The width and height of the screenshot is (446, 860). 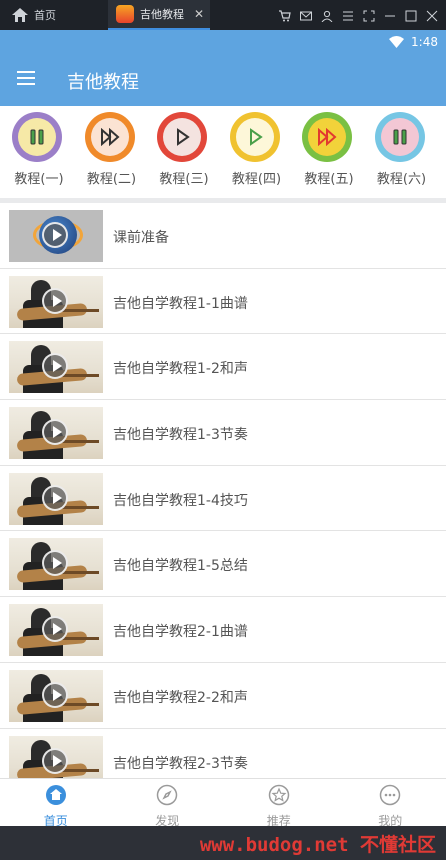 I want to click on bottom-navigation: 首页 发现 推荐 我的, so click(x=223, y=803).